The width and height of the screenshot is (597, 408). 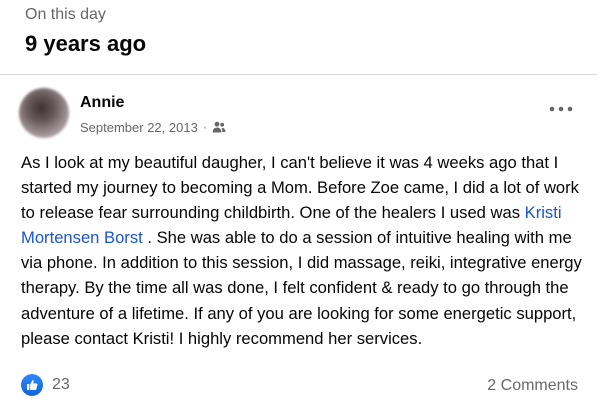 What do you see at coordinates (45, 385) in the screenshot?
I see `reactions-summary: 23` at bounding box center [45, 385].